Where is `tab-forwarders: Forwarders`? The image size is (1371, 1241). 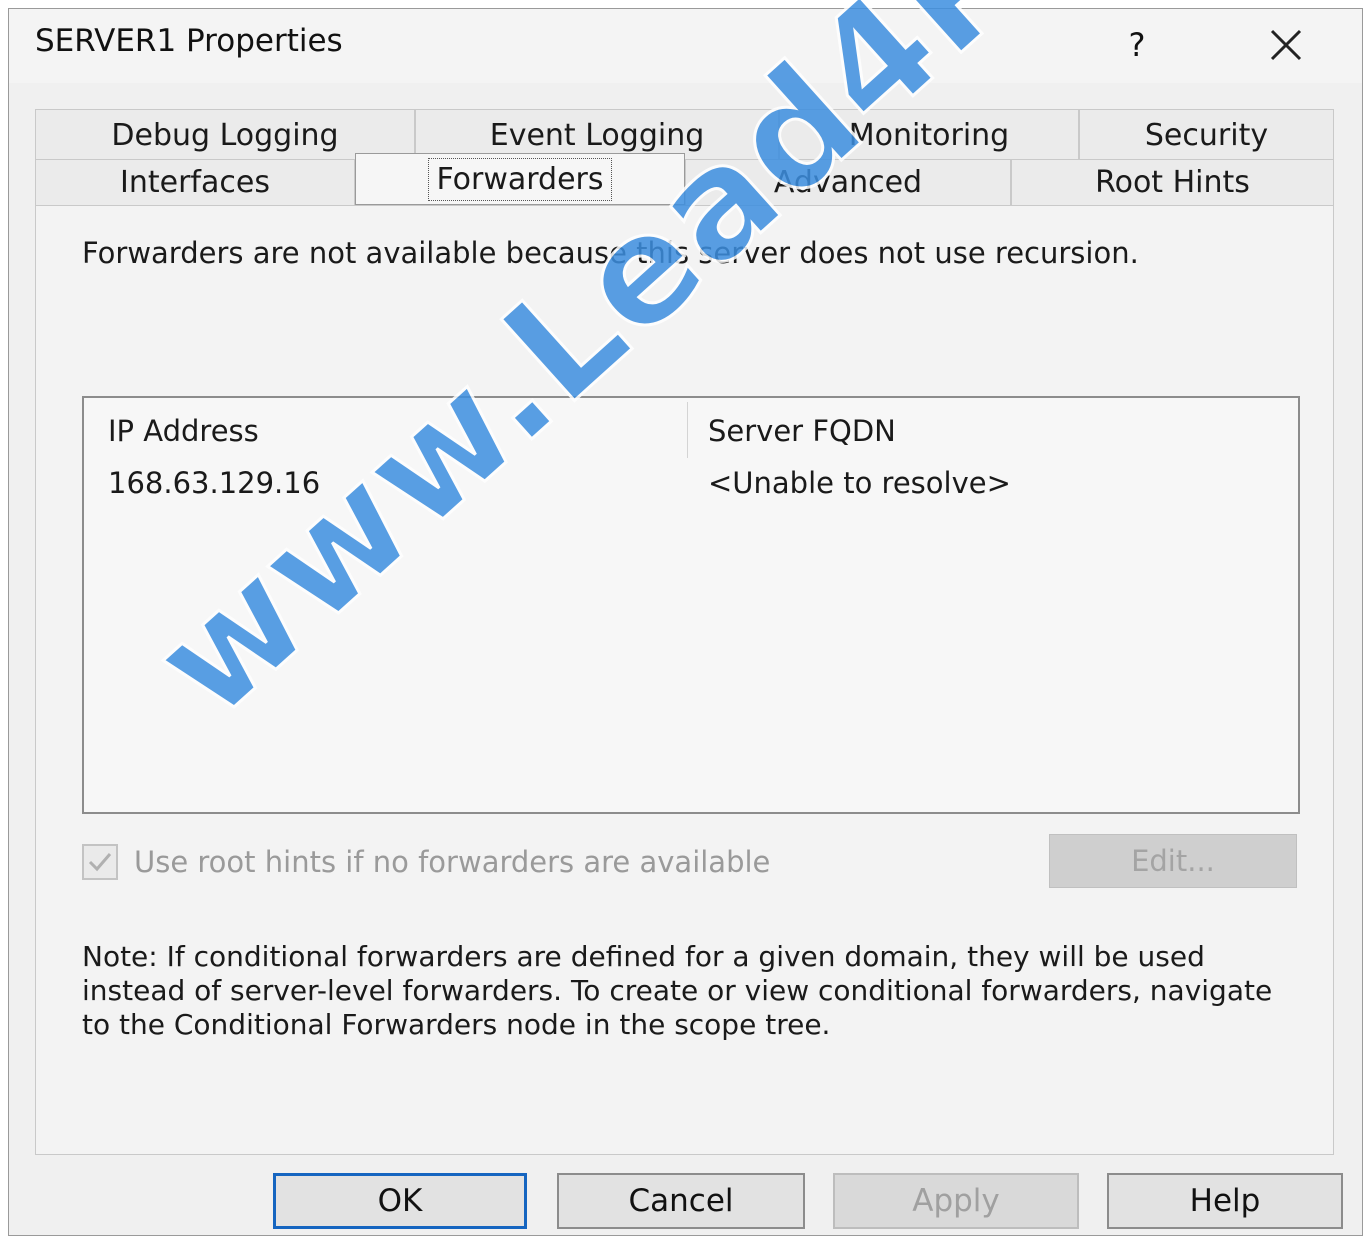 tab-forwarders: Forwarders is located at coordinates (520, 179).